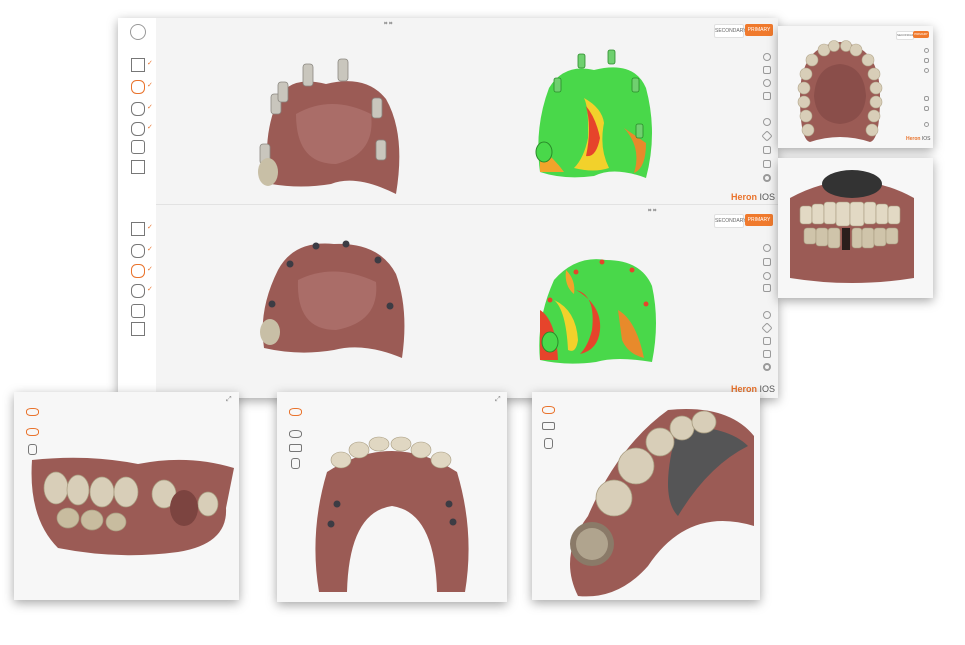  Describe the element at coordinates (392, 515) in the screenshot. I see `lower-arch-teeth-implants-model` at that location.